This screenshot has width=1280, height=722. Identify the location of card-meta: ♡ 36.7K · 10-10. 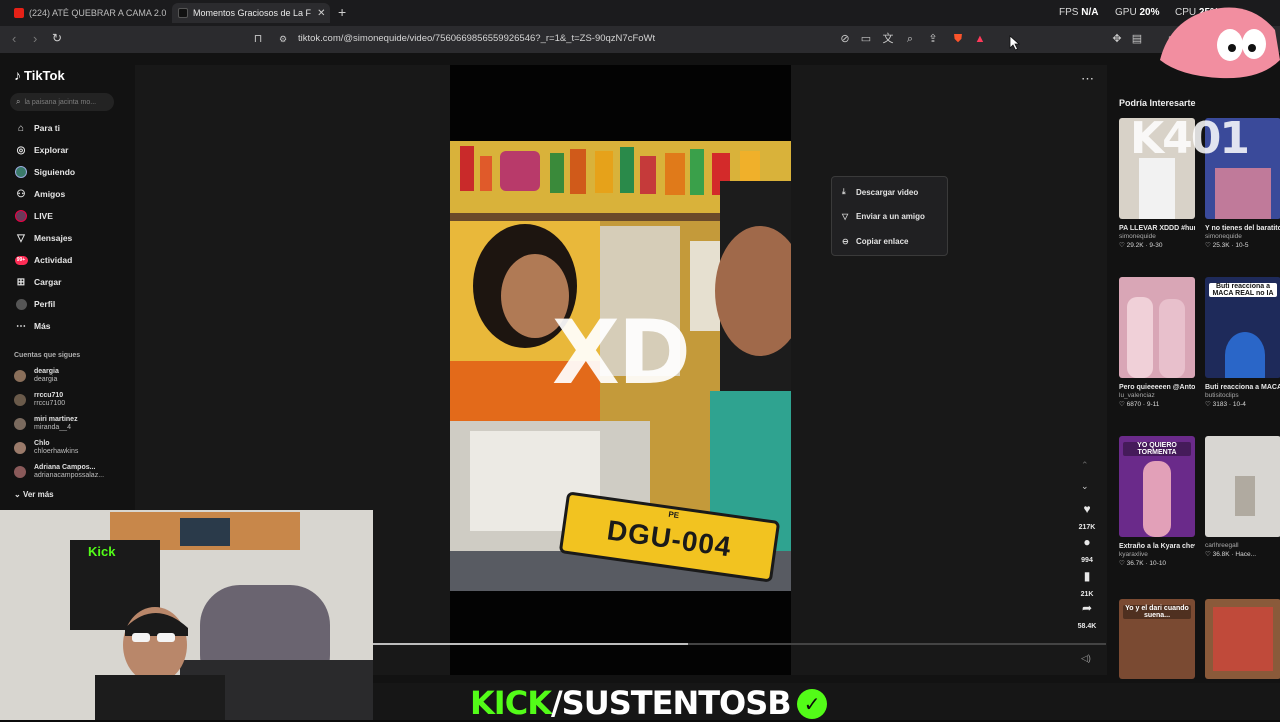
(1143, 563).